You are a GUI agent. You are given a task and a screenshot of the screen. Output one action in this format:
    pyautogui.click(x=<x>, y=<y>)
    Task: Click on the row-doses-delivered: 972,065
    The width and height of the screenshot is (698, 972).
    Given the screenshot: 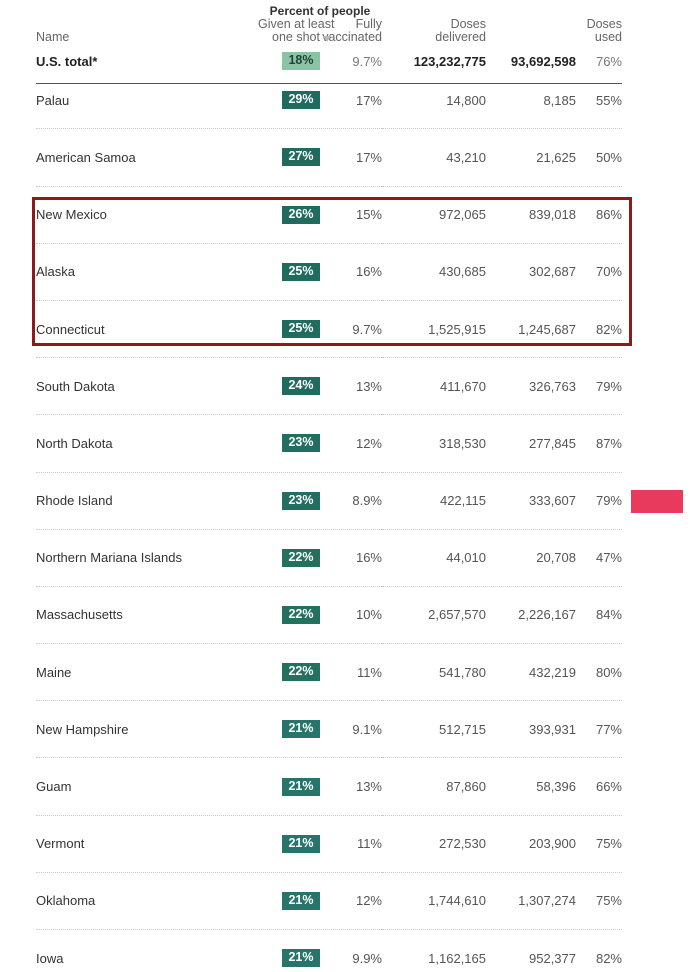 What is the action you would take?
    pyautogui.click(x=462, y=215)
    